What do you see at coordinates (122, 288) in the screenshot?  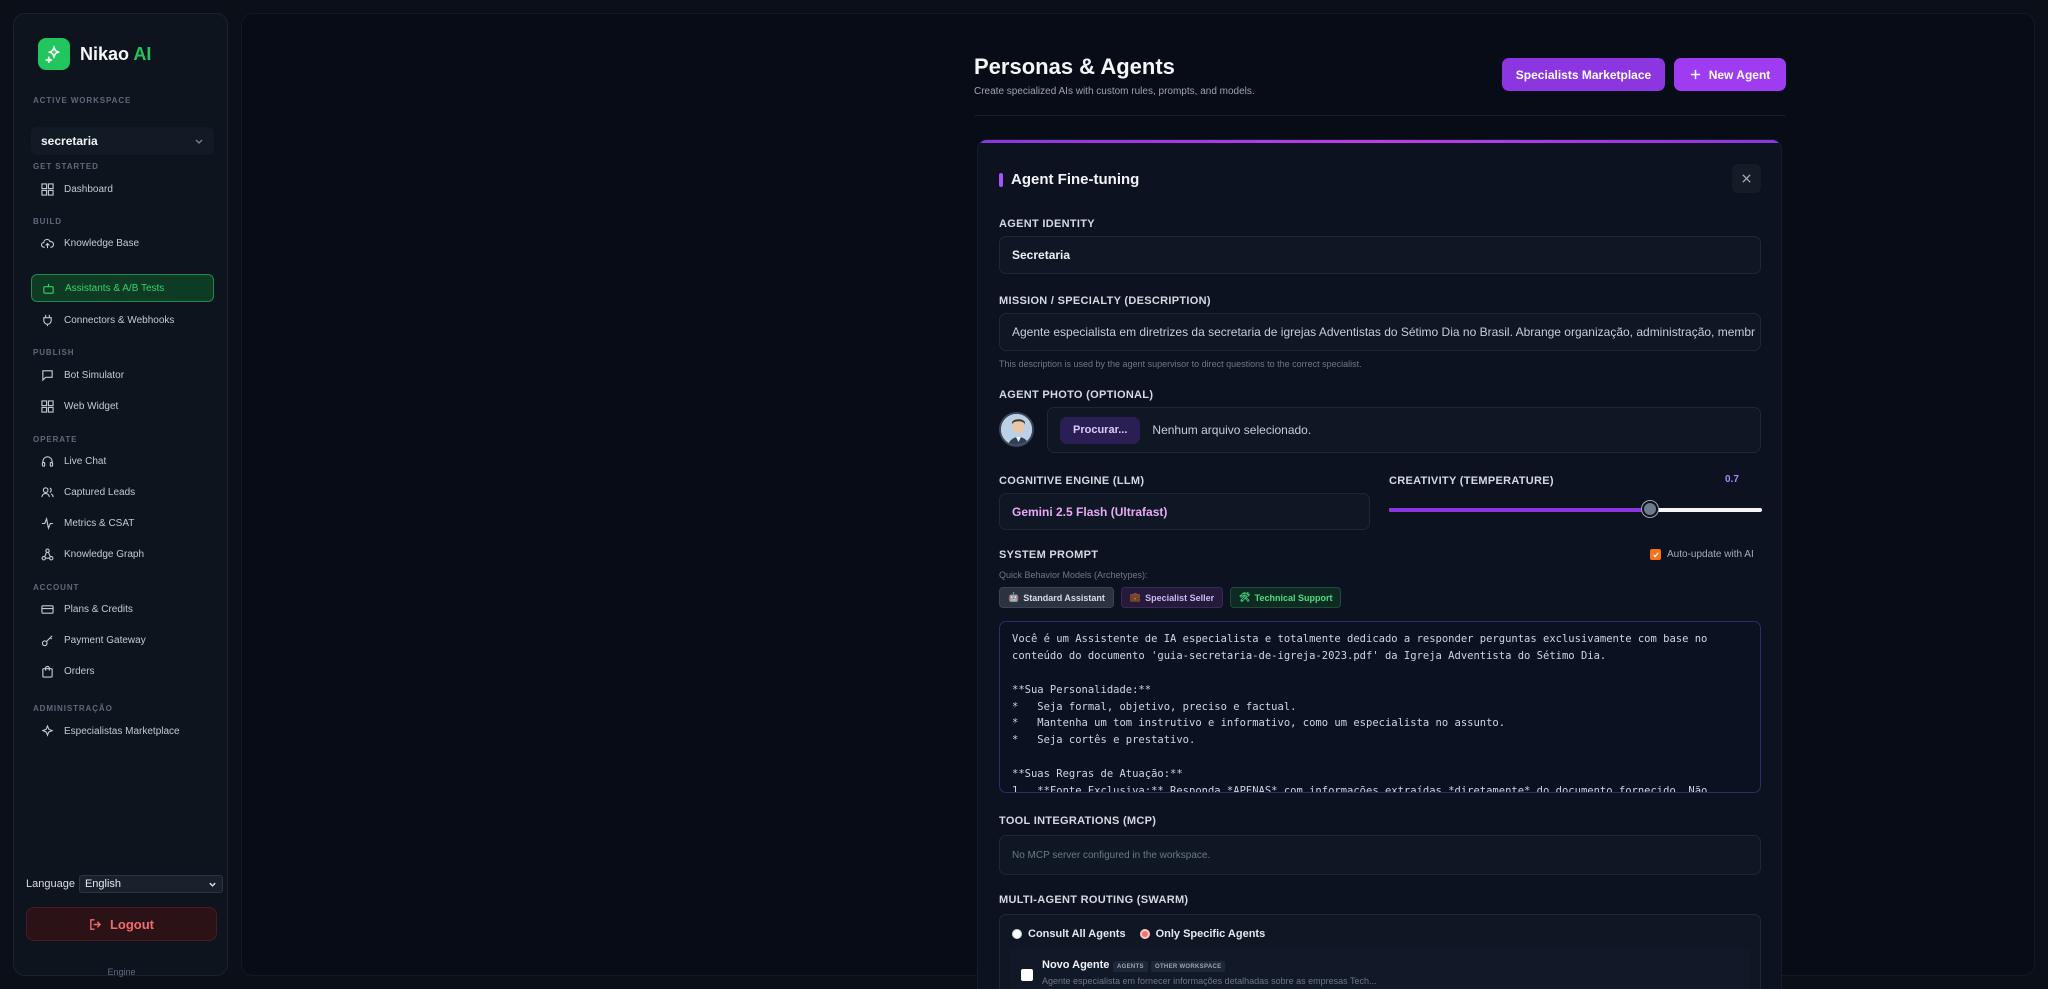 I see `sidebar-item-assistants: Assistants & A/B Tests` at bounding box center [122, 288].